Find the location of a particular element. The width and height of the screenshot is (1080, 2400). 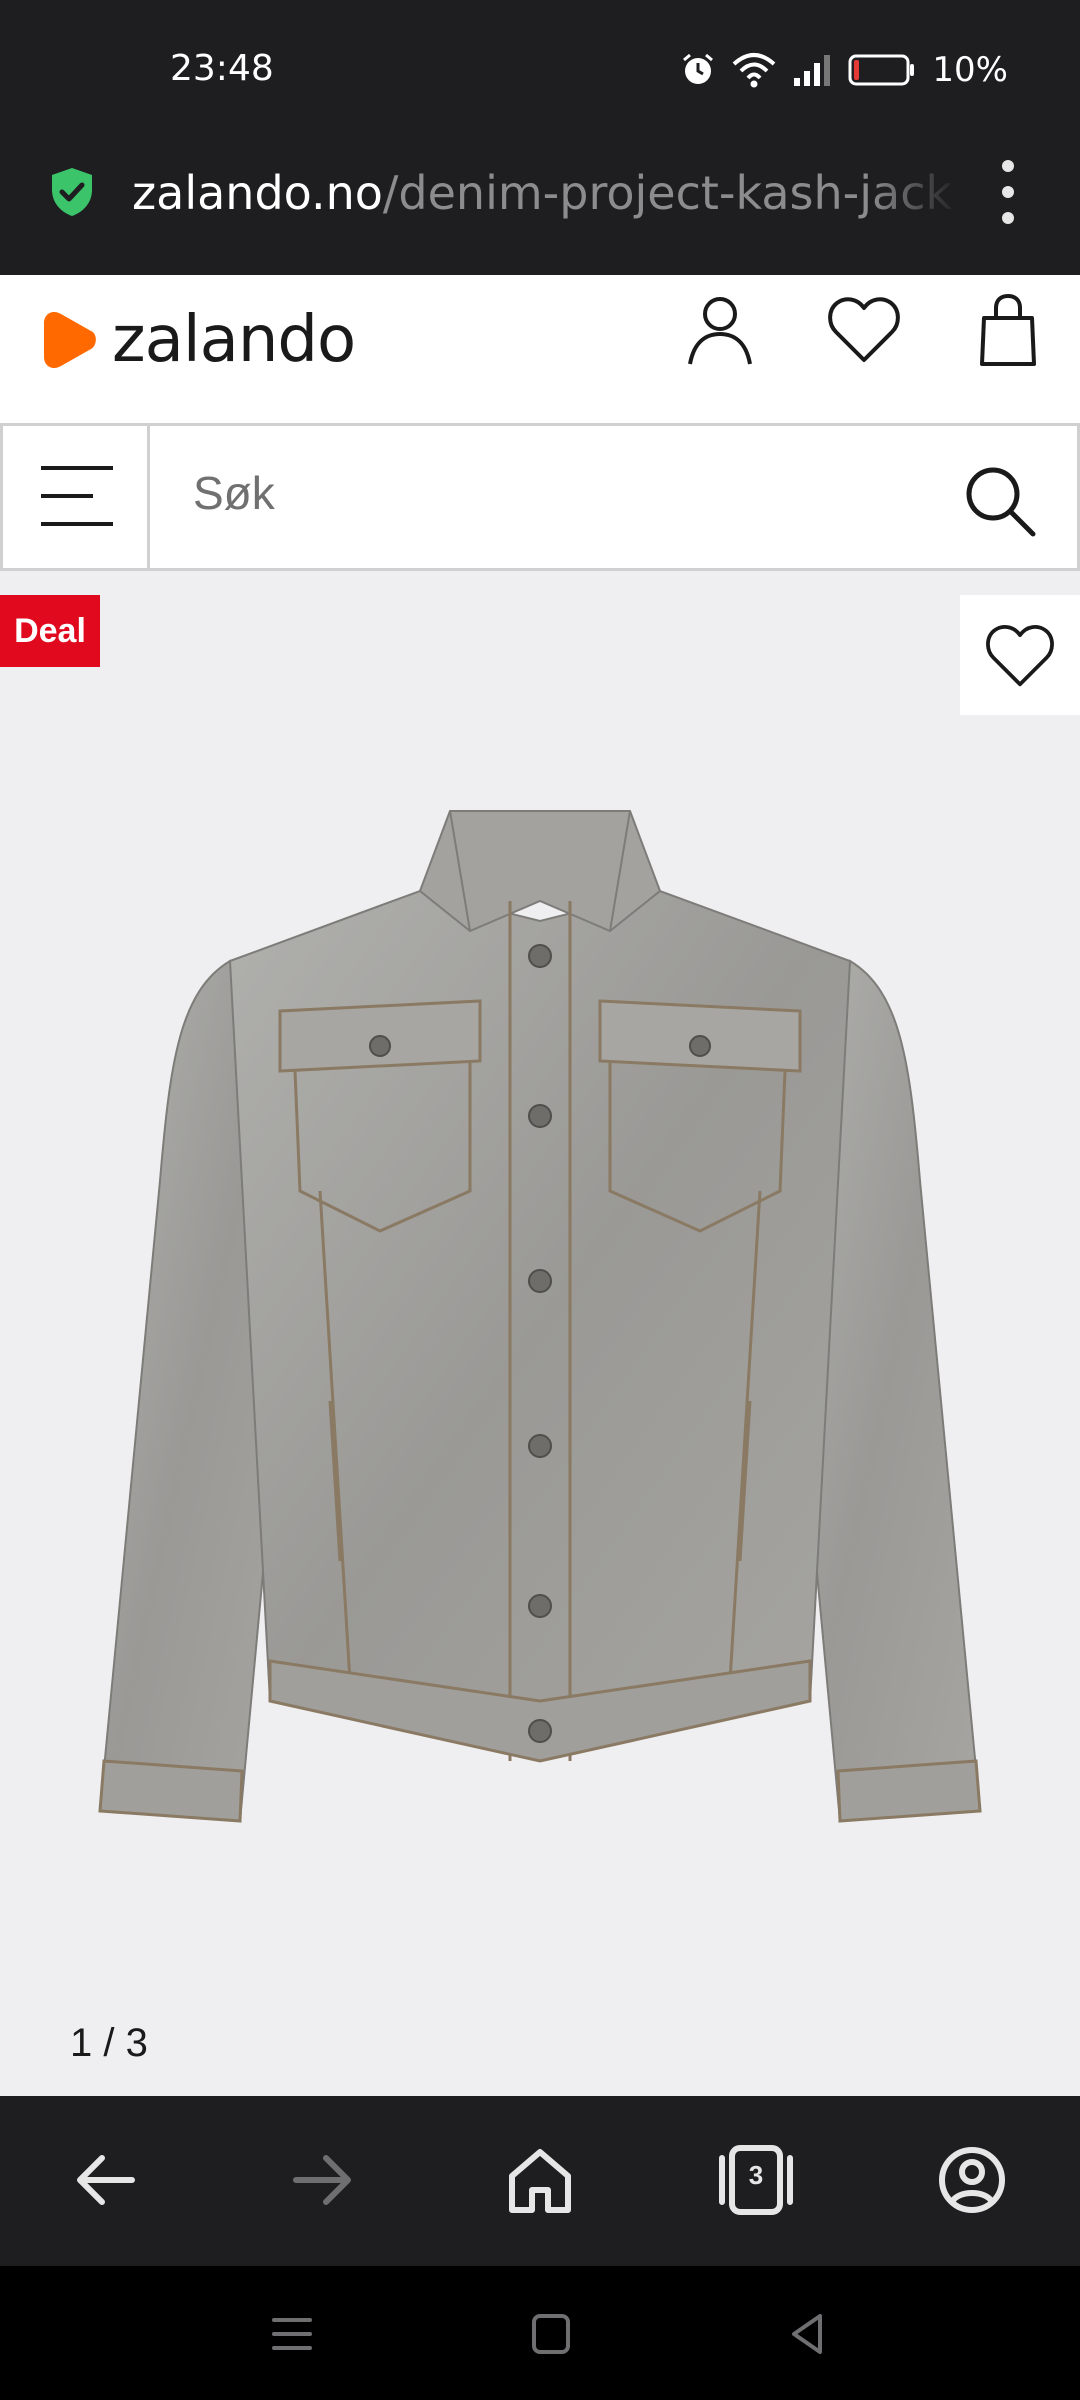

menu-button is located at coordinates (76, 497).